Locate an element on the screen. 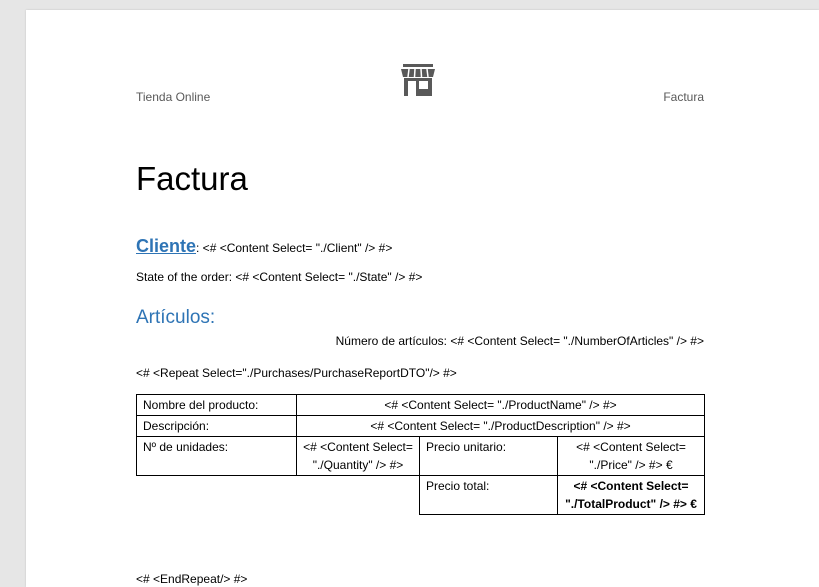 Image resolution: width=819 pixels, height=587 pixels. page-title: Factura is located at coordinates (192, 178).